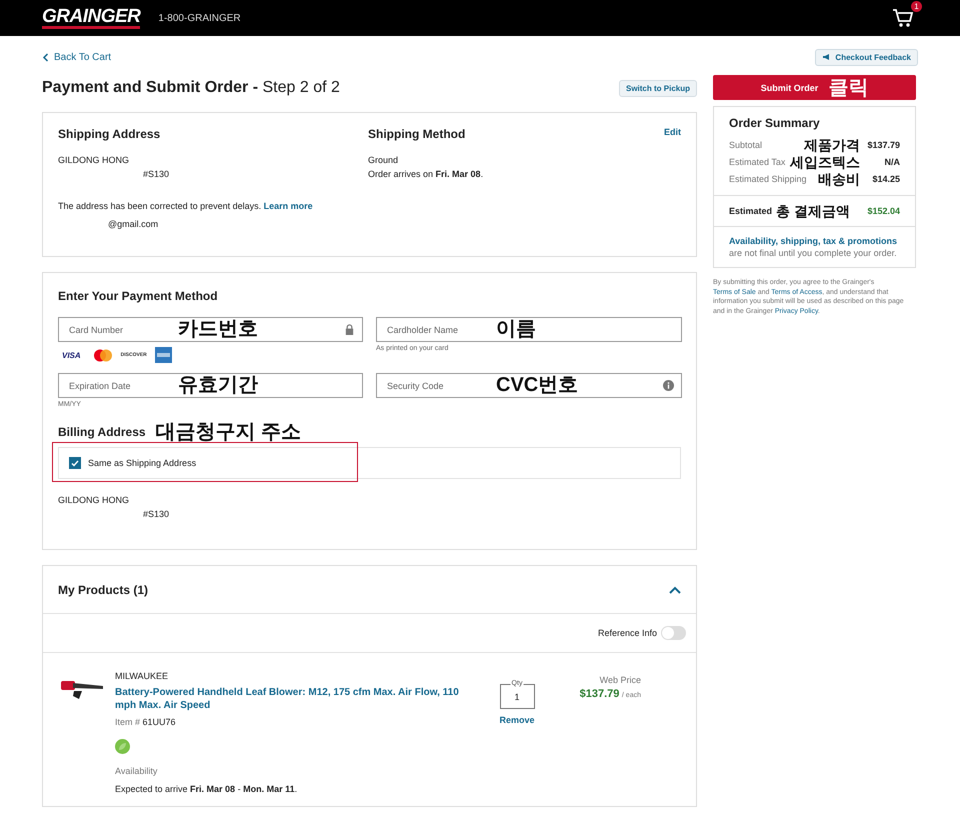 The width and height of the screenshot is (960, 836). I want to click on product-title-link: Battery-Powered Handheld Leaf Blower: M12, 175 cfm Max. Air Flow, 110 mph Max. Air Speed, so click(290, 699).